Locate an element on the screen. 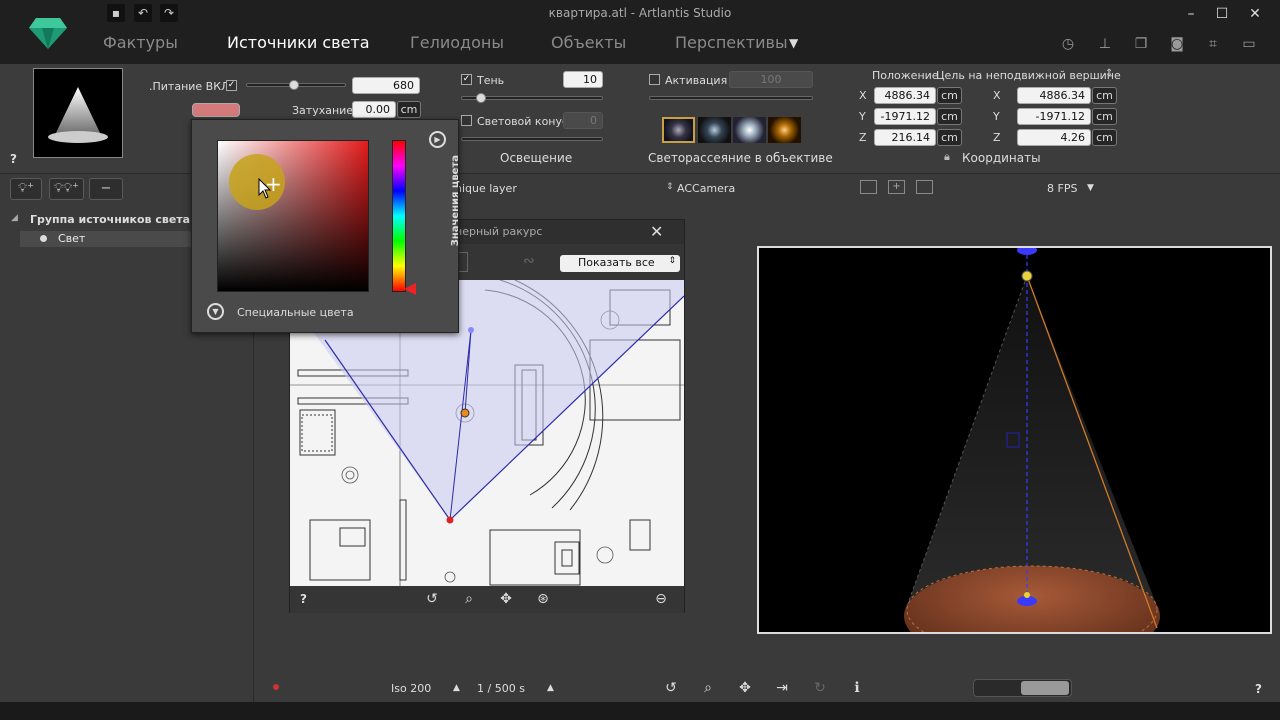 Image resolution: width=1280 pixels, height=720 pixels. target-x-unit: cm is located at coordinates (1104, 95).